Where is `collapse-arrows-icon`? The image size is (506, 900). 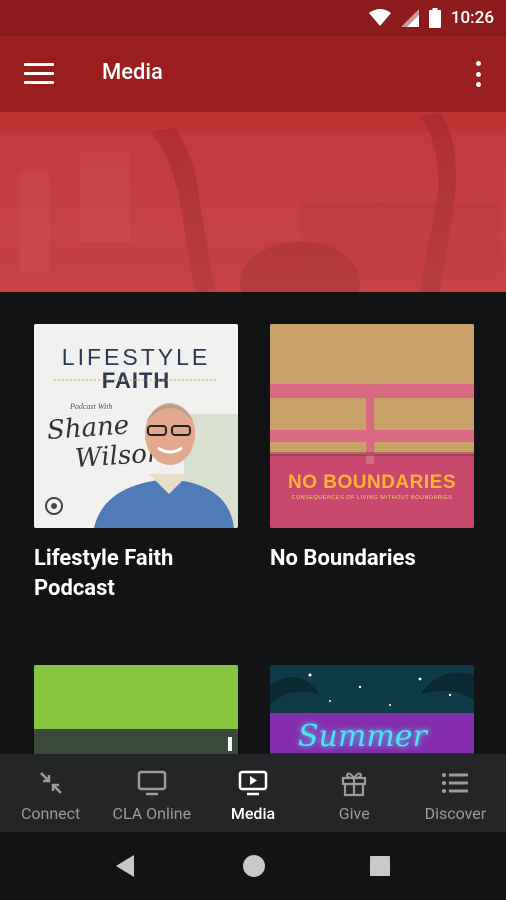 collapse-arrows-icon is located at coordinates (51, 783).